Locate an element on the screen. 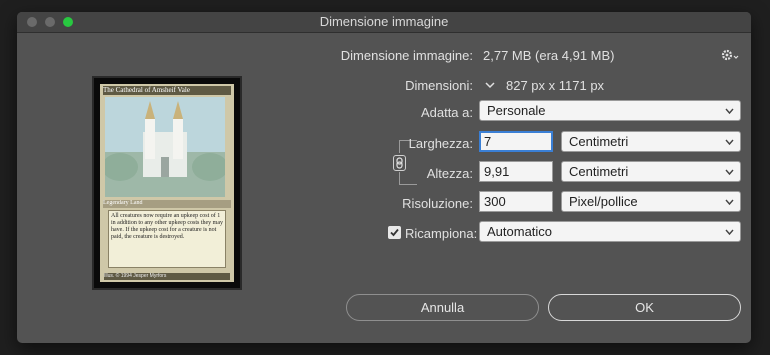 Image resolution: width=770 pixels, height=355 pixels. resolution-unit-value: Pixel/pollice is located at coordinates (603, 201).